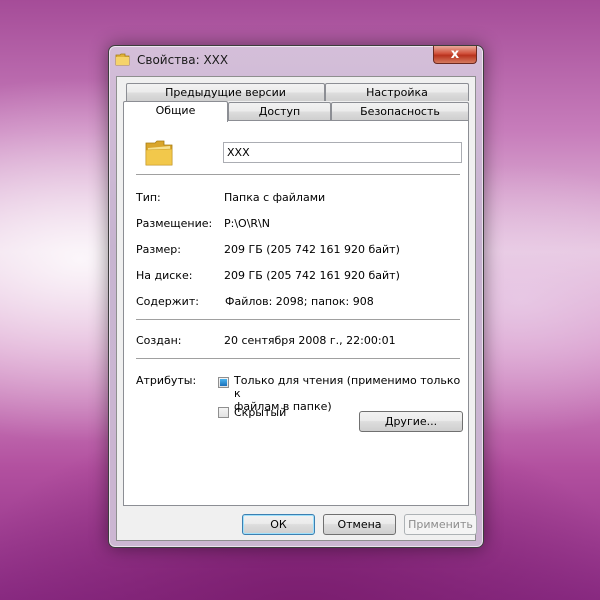 The image size is (600, 600). I want to click on readonly-checkbox, so click(223, 382).